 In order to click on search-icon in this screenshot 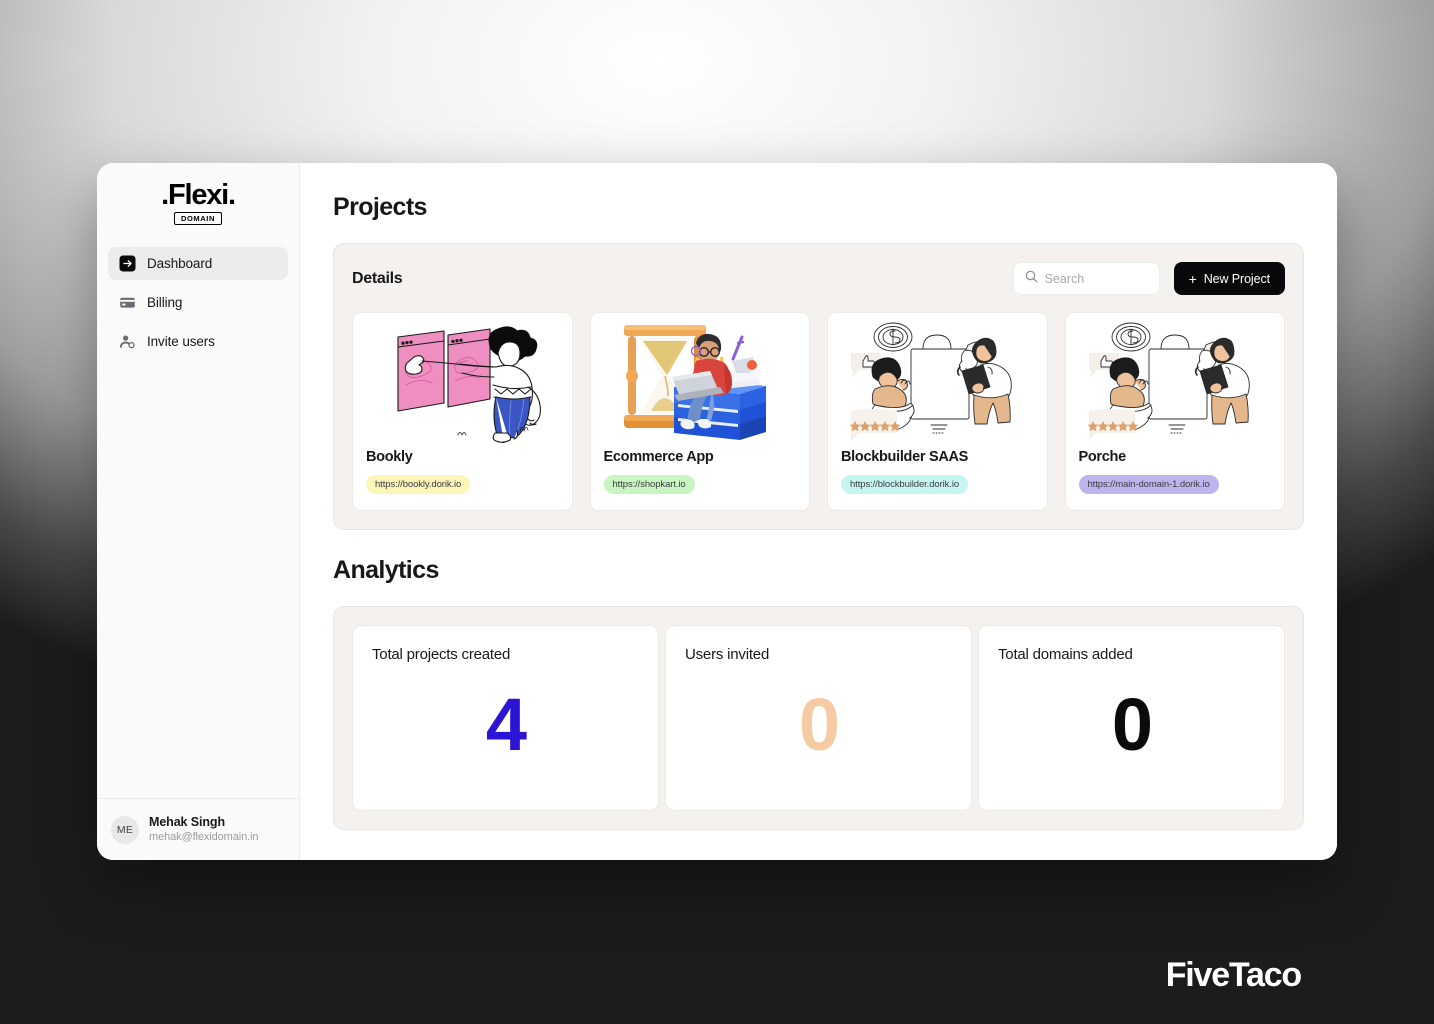, I will do `click(1031, 279)`.